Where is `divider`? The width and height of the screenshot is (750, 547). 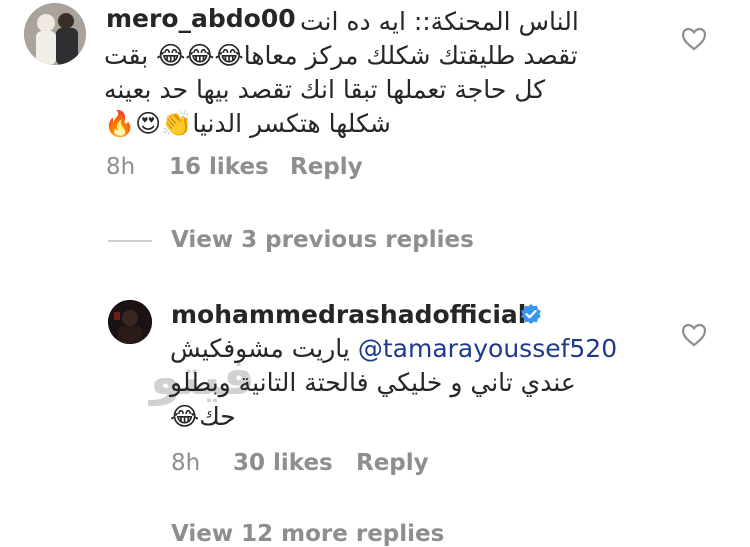 divider is located at coordinates (130, 241).